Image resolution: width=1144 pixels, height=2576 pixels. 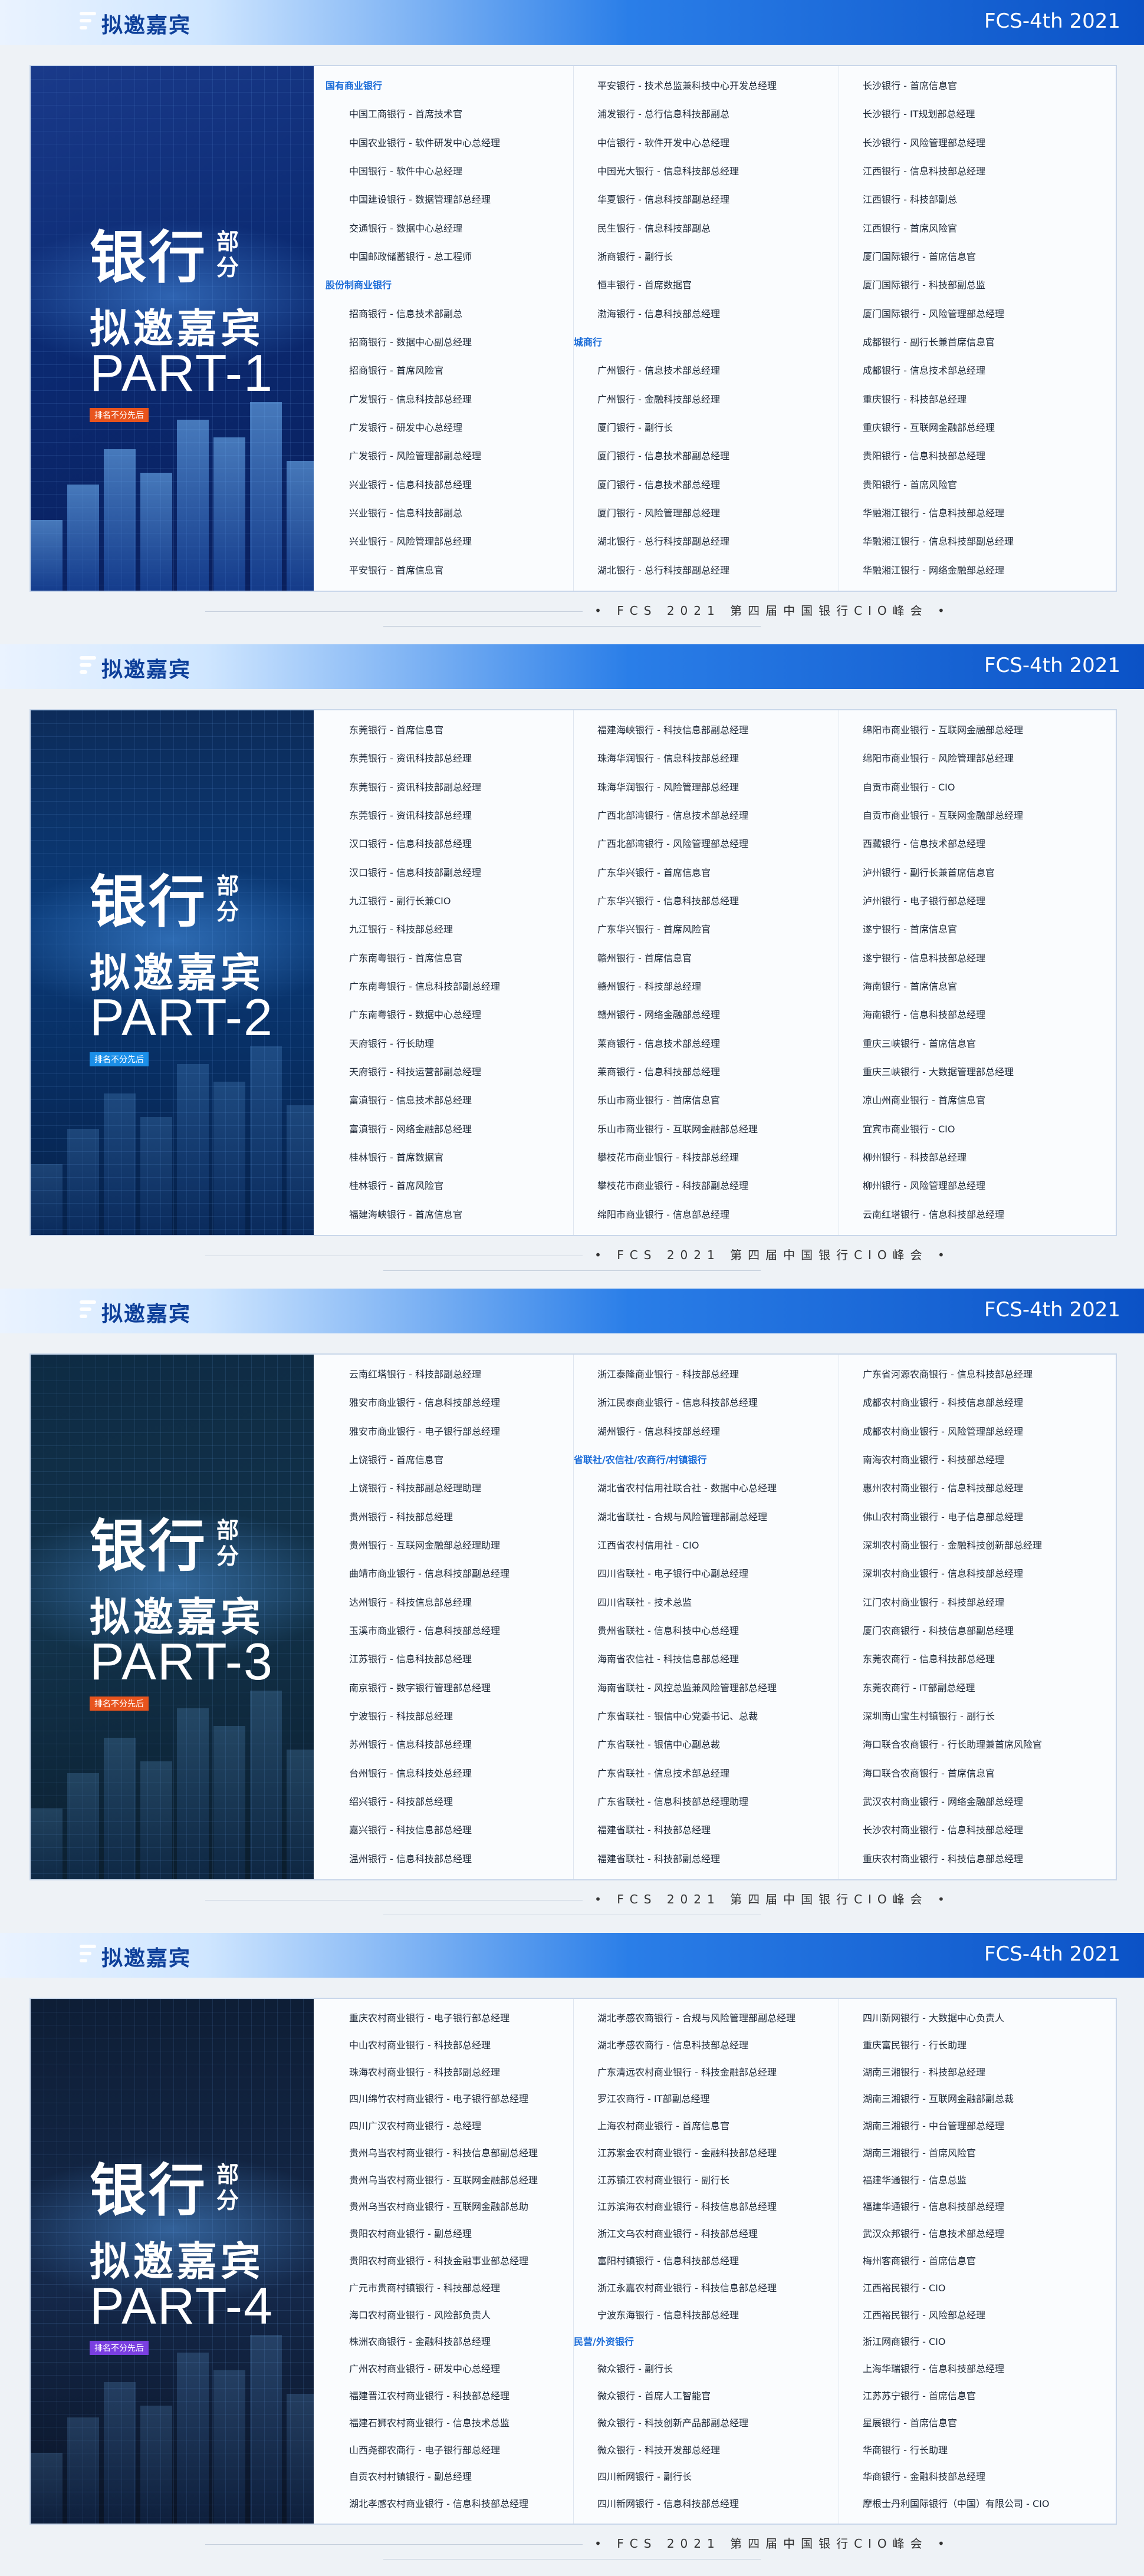 I want to click on guest-entry: 湖北省农村信用社联合社 - 数据中心总经理, so click(x=687, y=1488).